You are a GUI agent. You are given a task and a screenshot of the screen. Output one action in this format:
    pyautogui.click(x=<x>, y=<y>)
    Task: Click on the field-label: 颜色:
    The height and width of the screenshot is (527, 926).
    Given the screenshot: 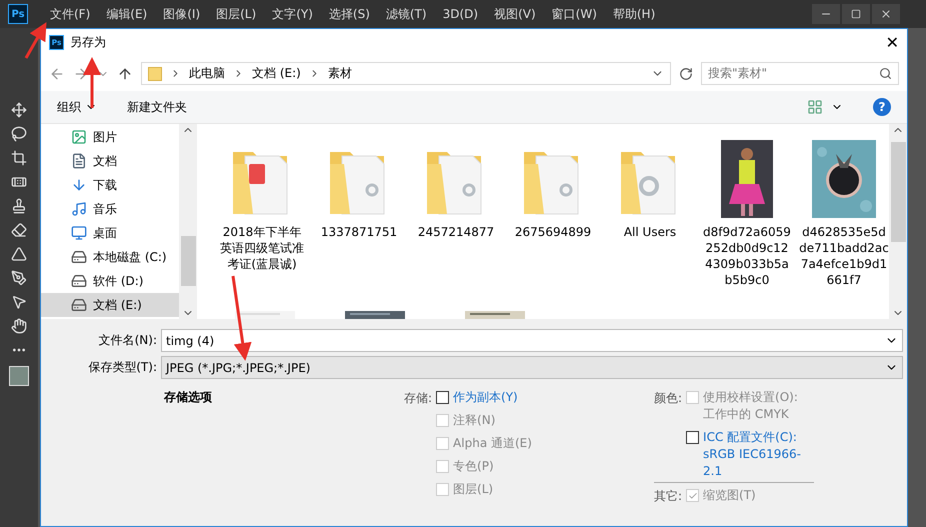 What is the action you would take?
    pyautogui.click(x=668, y=398)
    